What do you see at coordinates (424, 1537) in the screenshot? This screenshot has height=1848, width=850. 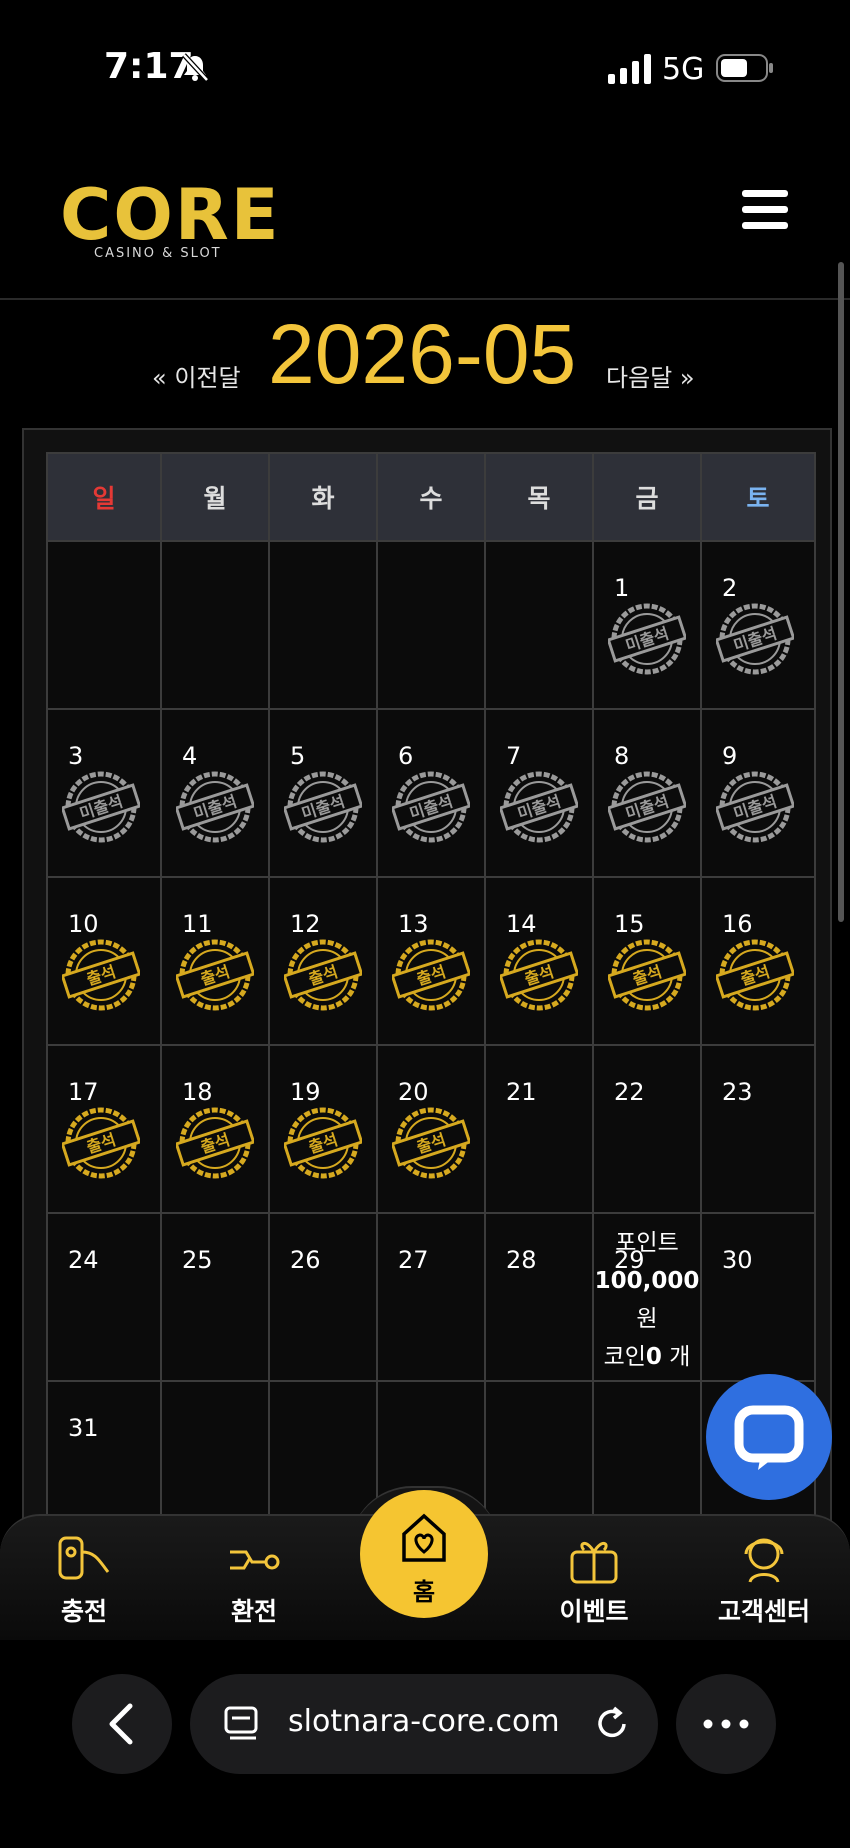 I see `home-heart-icon` at bounding box center [424, 1537].